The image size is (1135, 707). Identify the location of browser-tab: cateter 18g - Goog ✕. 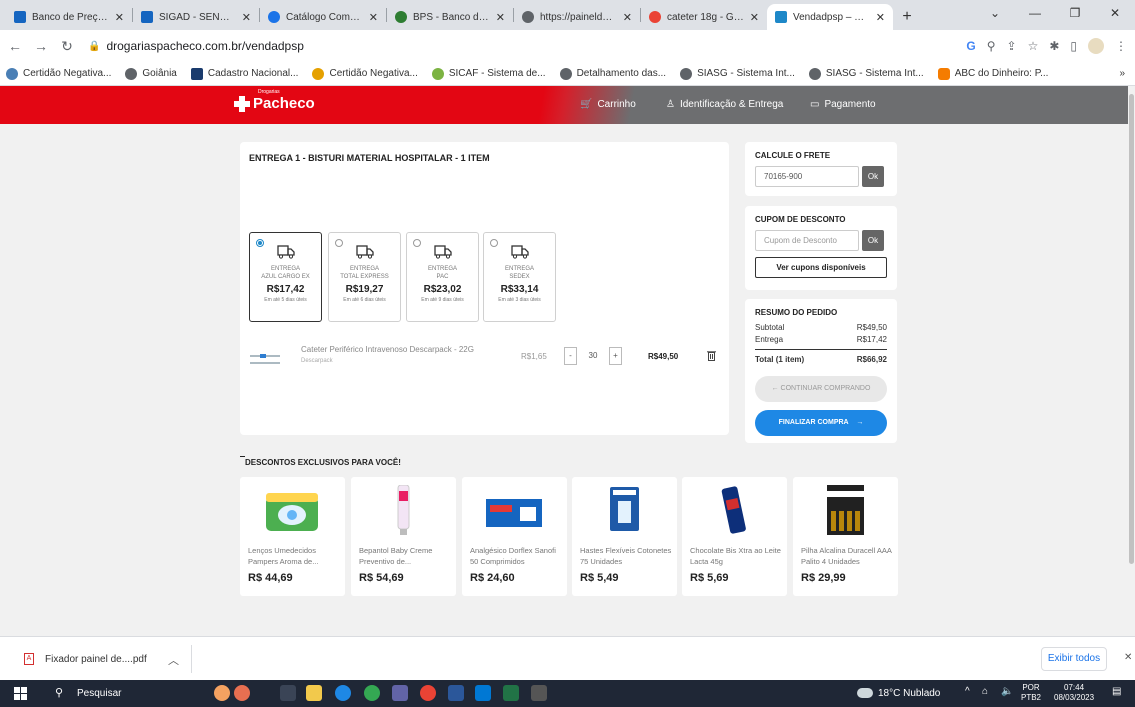
(704, 17).